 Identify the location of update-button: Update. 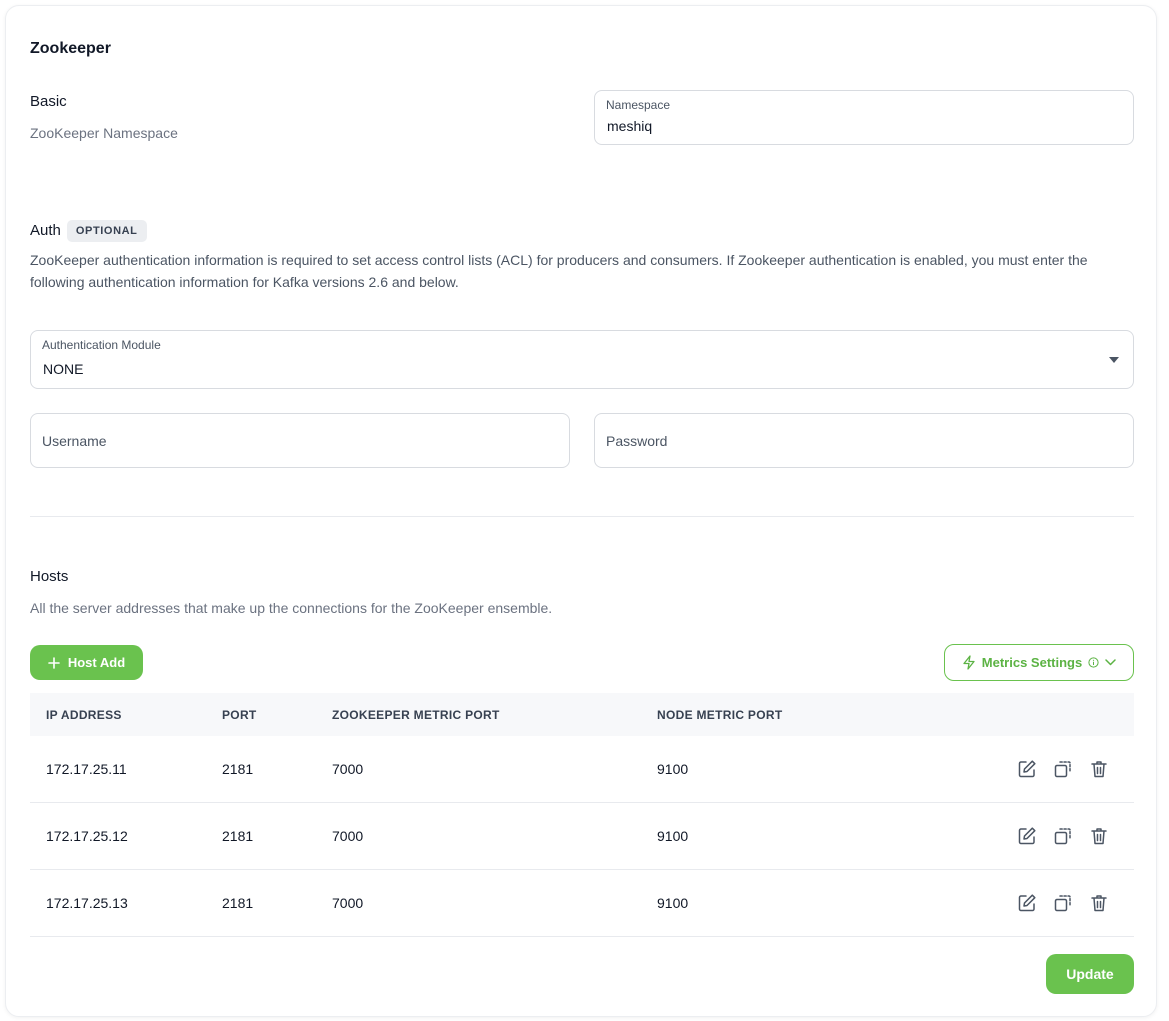
(1090, 974).